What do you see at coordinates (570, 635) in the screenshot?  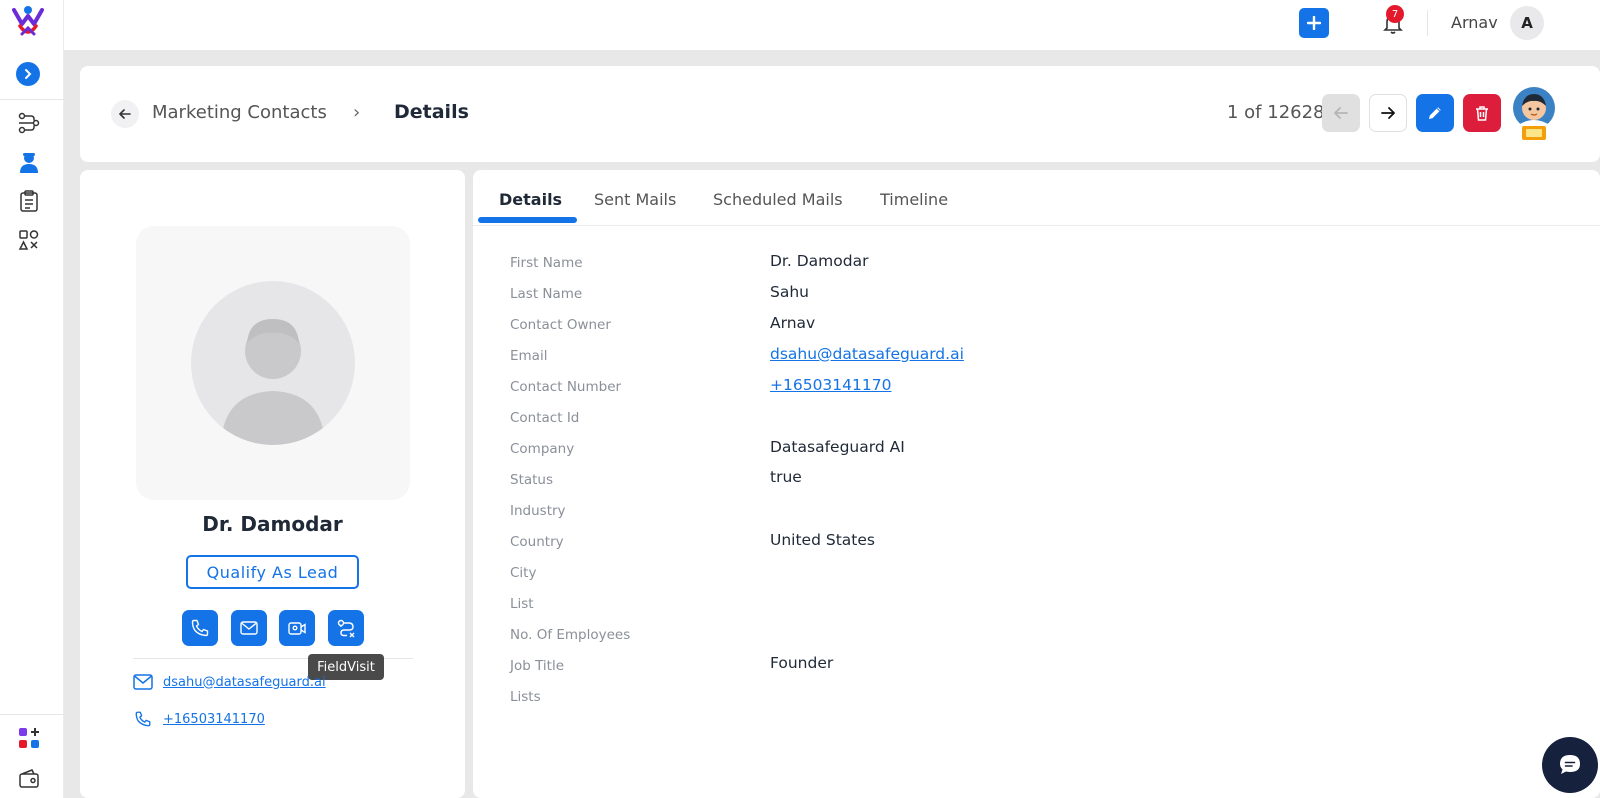 I see `field-label: No. Of Employees` at bounding box center [570, 635].